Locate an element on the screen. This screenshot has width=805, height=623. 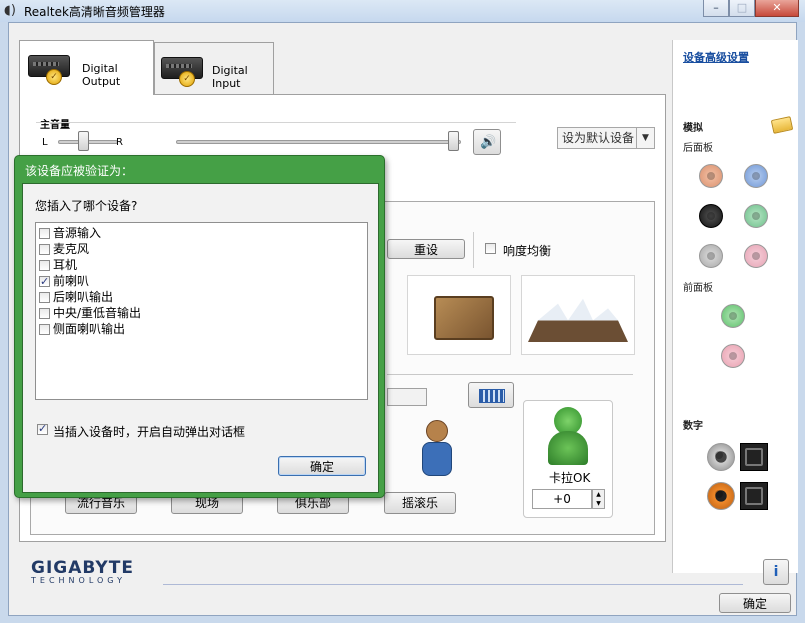
list-item-label: 音源输入 is located at coordinates (77, 233).